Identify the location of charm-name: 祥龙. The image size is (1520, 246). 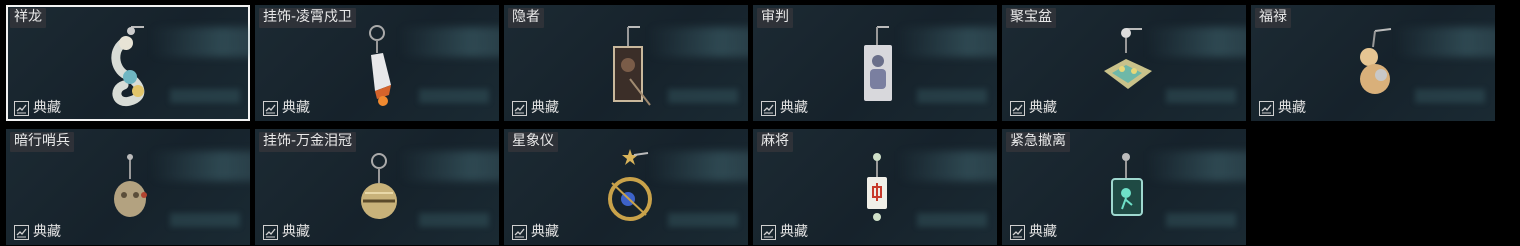
(28, 18).